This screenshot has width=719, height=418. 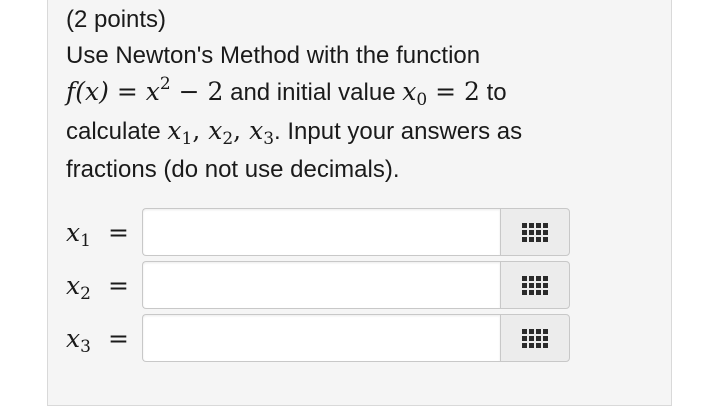 What do you see at coordinates (313, 92) in the screenshot?
I see `initial-value-text: and initial value` at bounding box center [313, 92].